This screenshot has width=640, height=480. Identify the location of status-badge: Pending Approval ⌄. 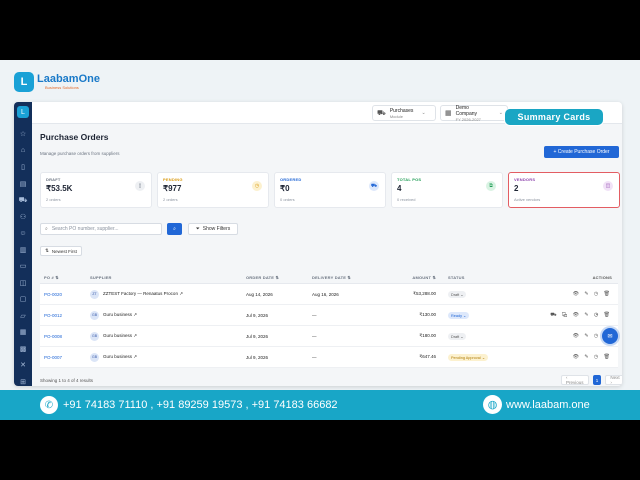
(468, 357).